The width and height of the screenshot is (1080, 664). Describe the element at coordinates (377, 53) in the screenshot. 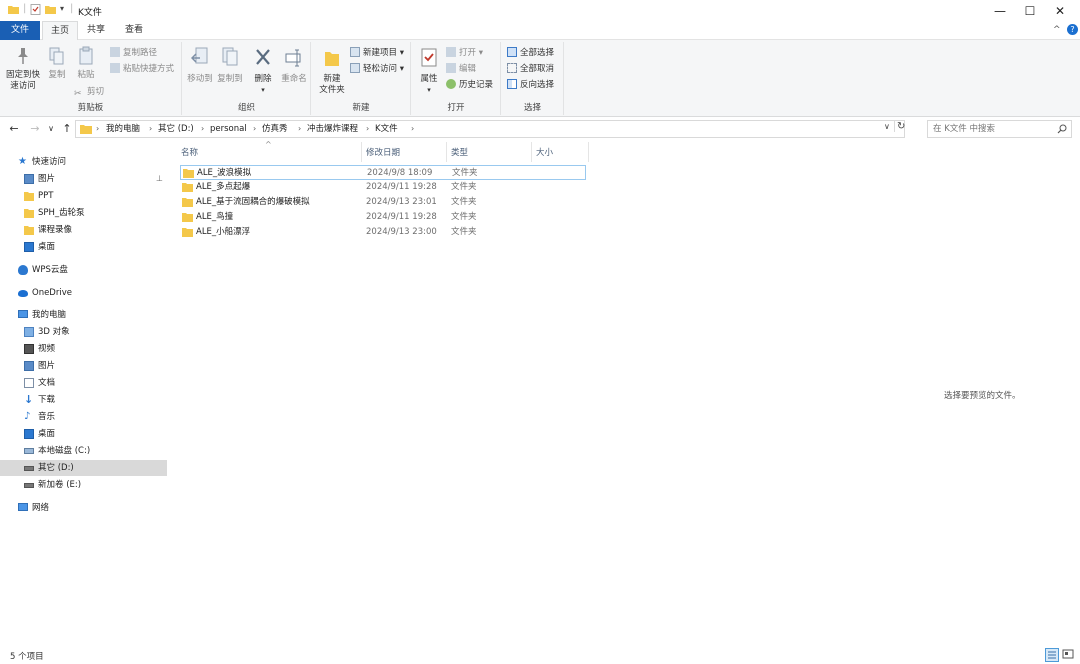

I see `new-item-button: 新建项目 ▾` at that location.